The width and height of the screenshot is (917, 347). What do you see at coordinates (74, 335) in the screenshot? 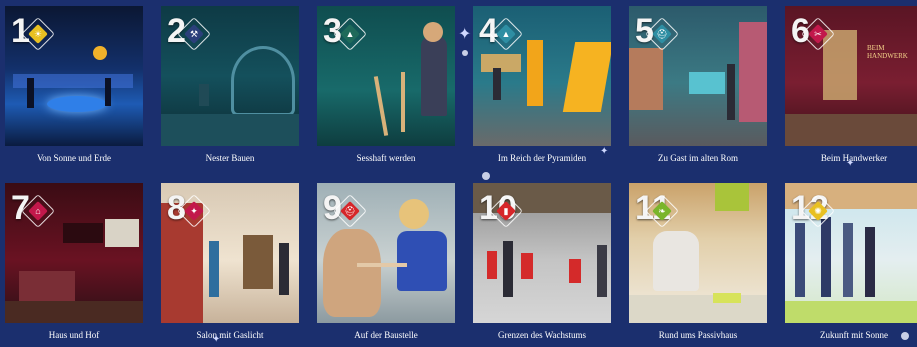
I see `tile-label: Haus und Hof` at bounding box center [74, 335].